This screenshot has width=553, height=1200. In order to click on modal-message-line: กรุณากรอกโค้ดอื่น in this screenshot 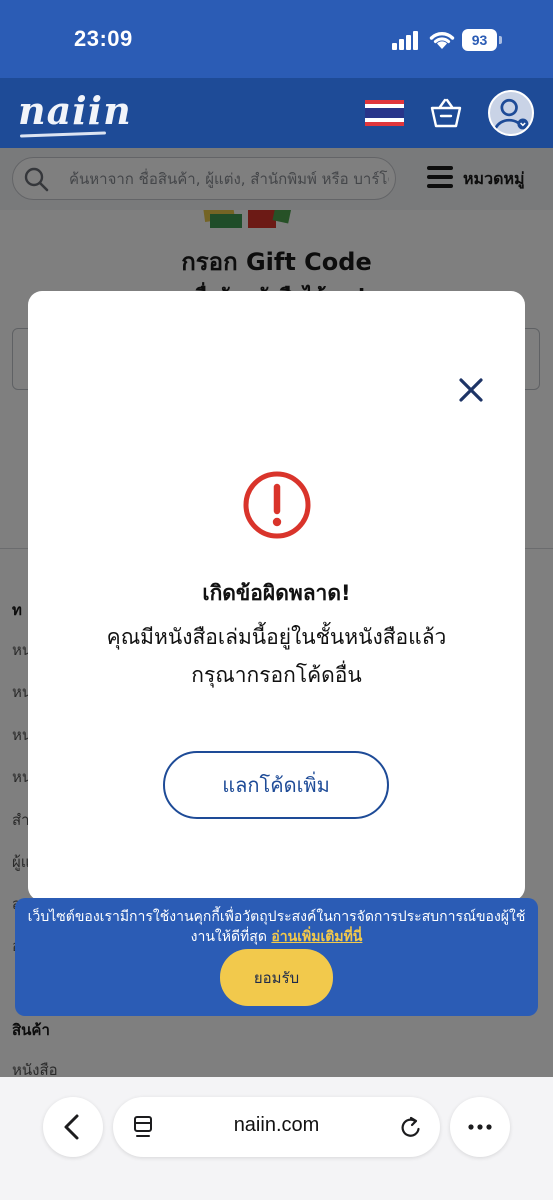, I will do `click(276, 675)`.